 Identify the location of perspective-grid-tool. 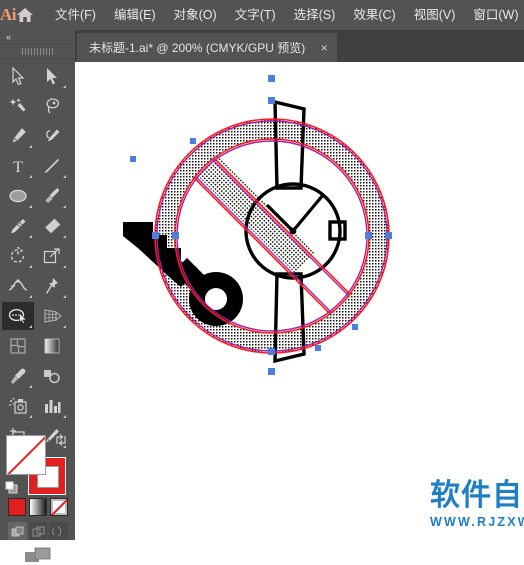
(52, 316).